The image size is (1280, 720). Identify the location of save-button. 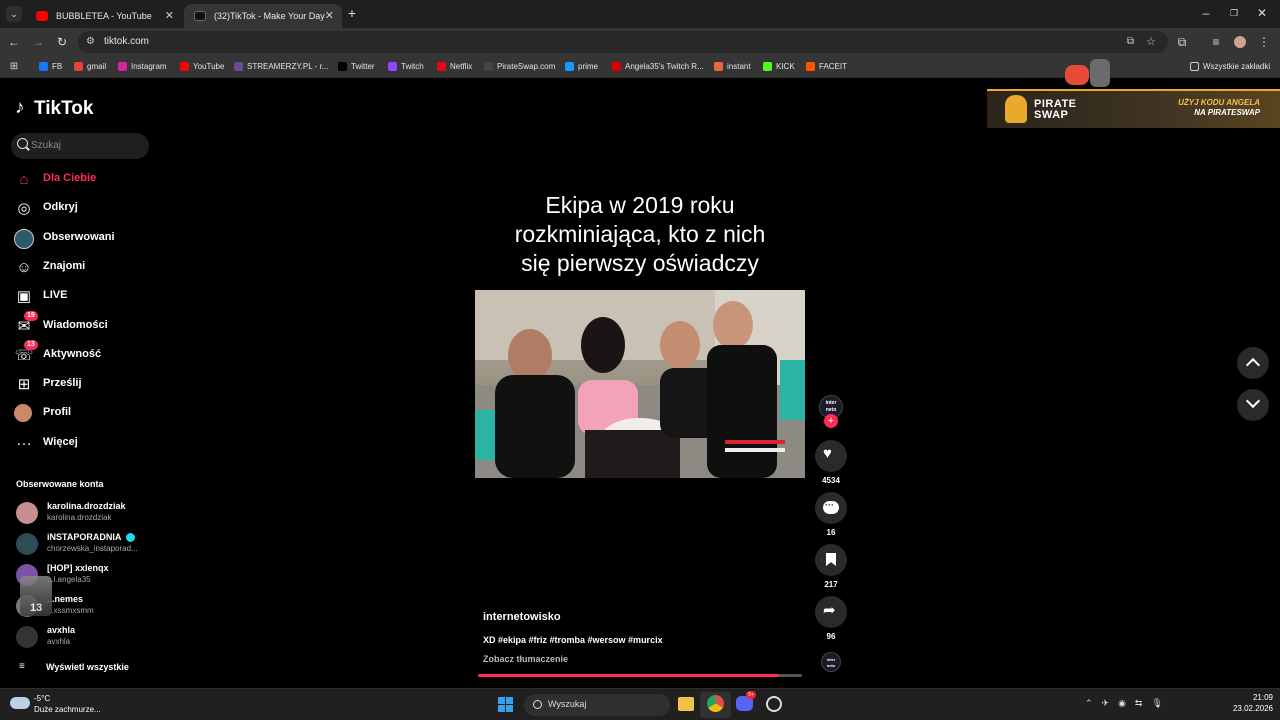
(831, 560).